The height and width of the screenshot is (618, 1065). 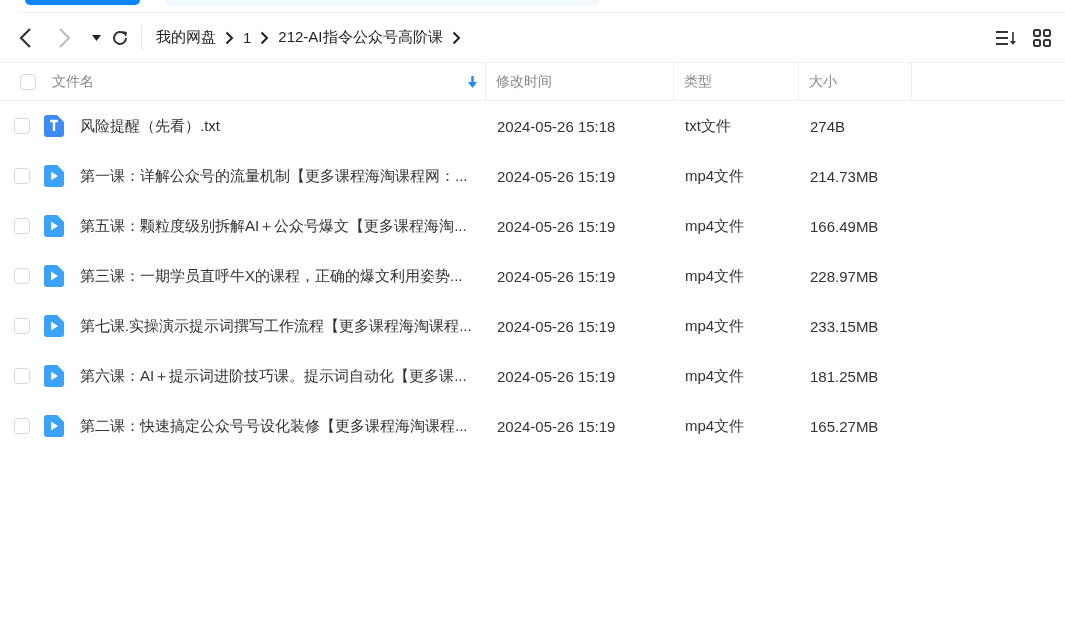 I want to click on file-size: 214.73MB, so click(x=844, y=176).